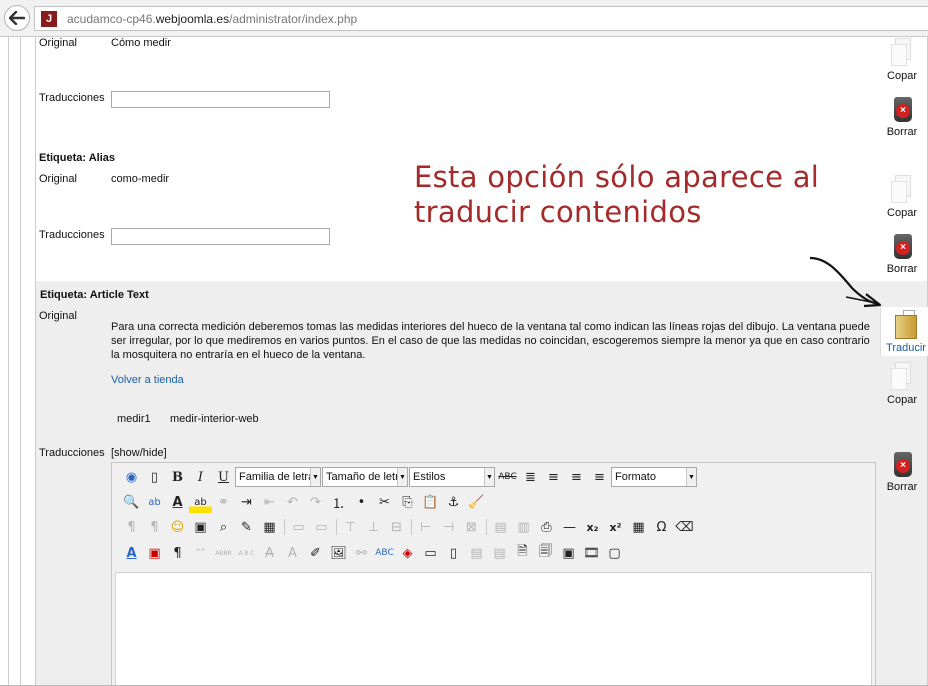  What do you see at coordinates (384, 502) in the screenshot?
I see `cut-icon: ✂` at bounding box center [384, 502].